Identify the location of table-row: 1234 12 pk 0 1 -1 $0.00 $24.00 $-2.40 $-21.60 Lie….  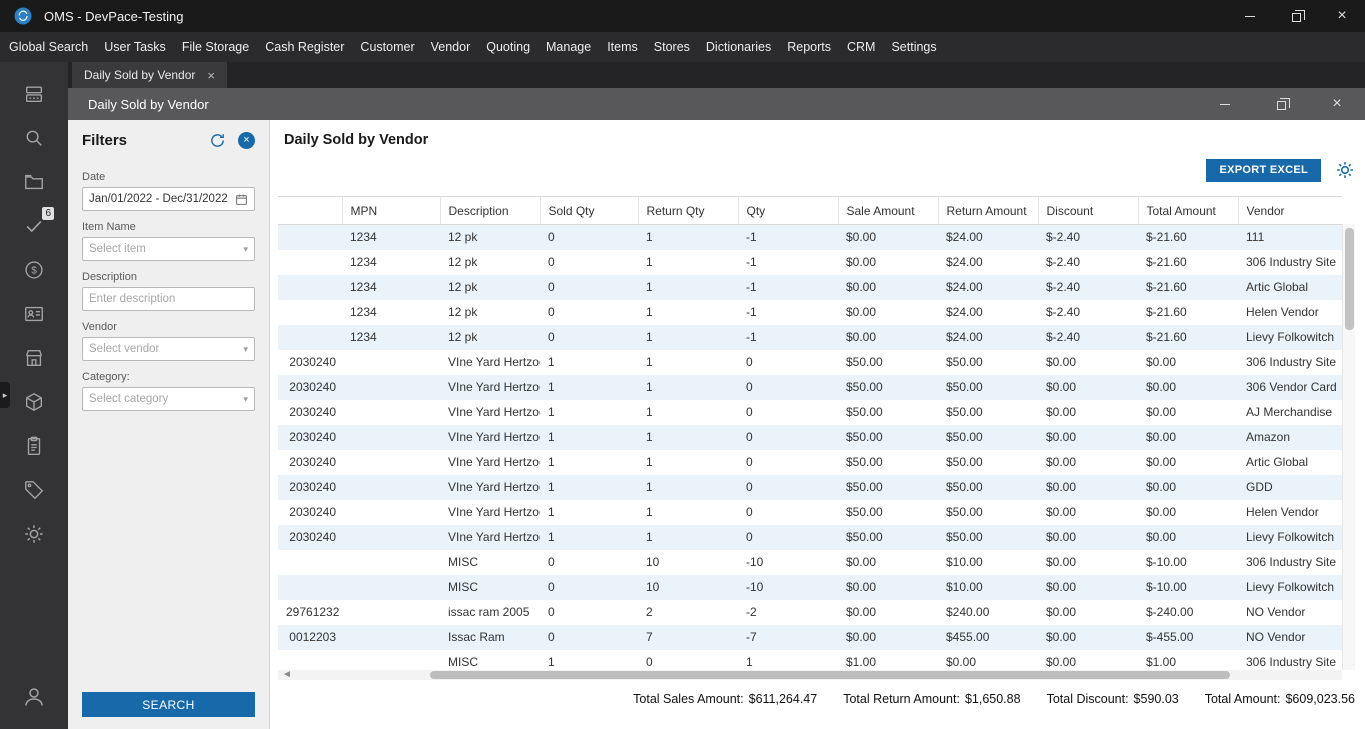
(810, 337).